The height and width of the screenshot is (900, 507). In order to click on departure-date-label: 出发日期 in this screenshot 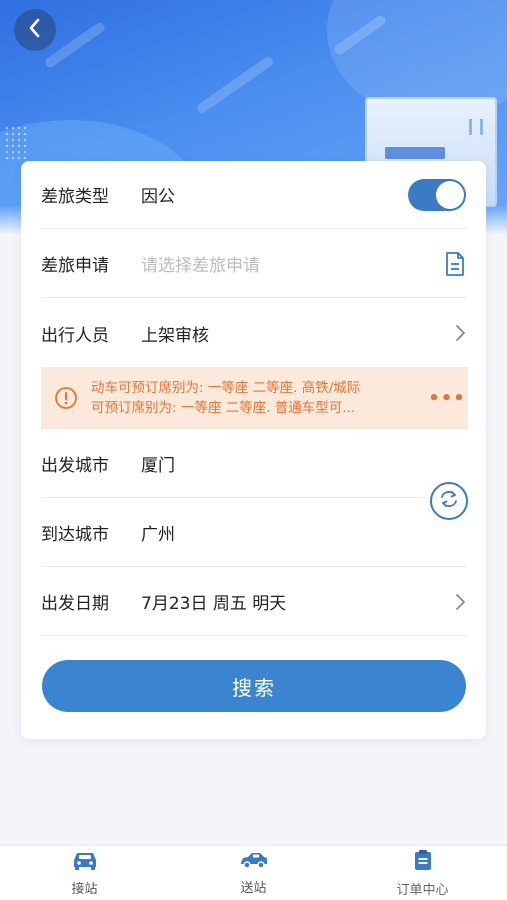, I will do `click(75, 604)`.